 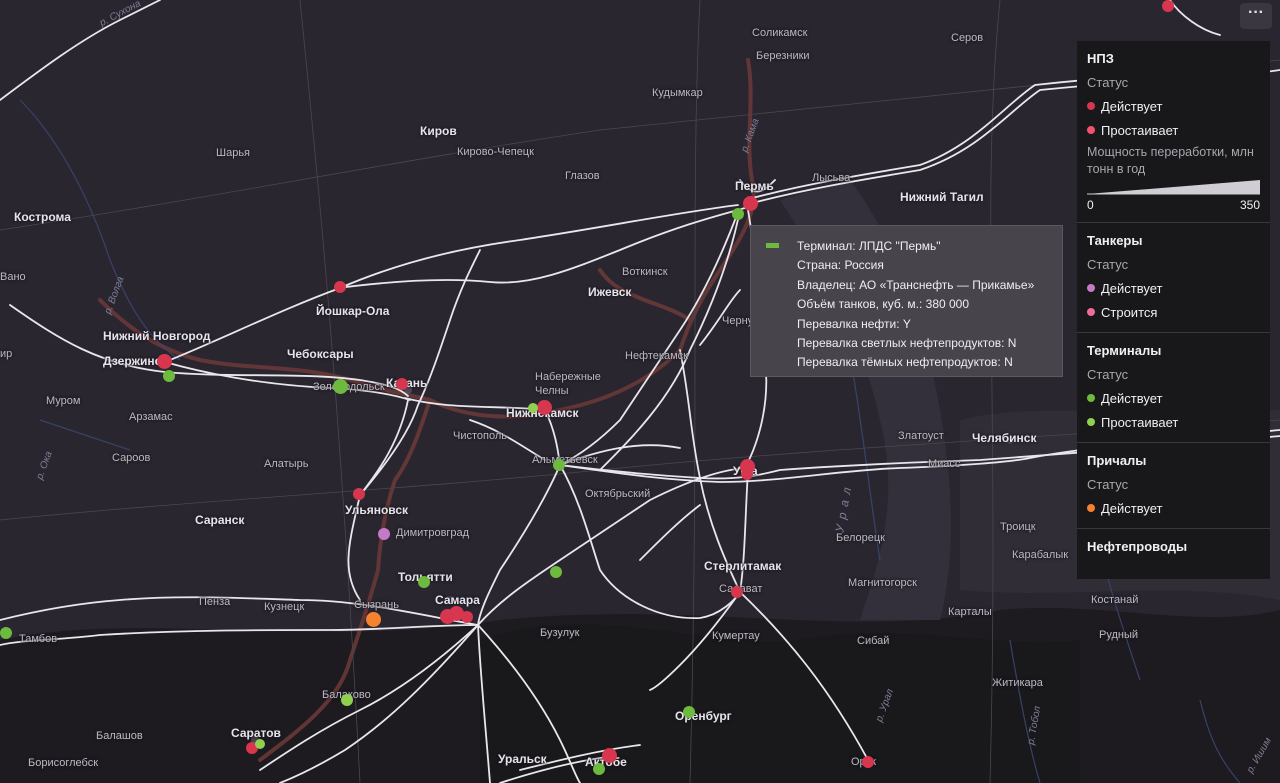 I want to click on legend-item-refinery-active: Действует, so click(x=1173, y=106).